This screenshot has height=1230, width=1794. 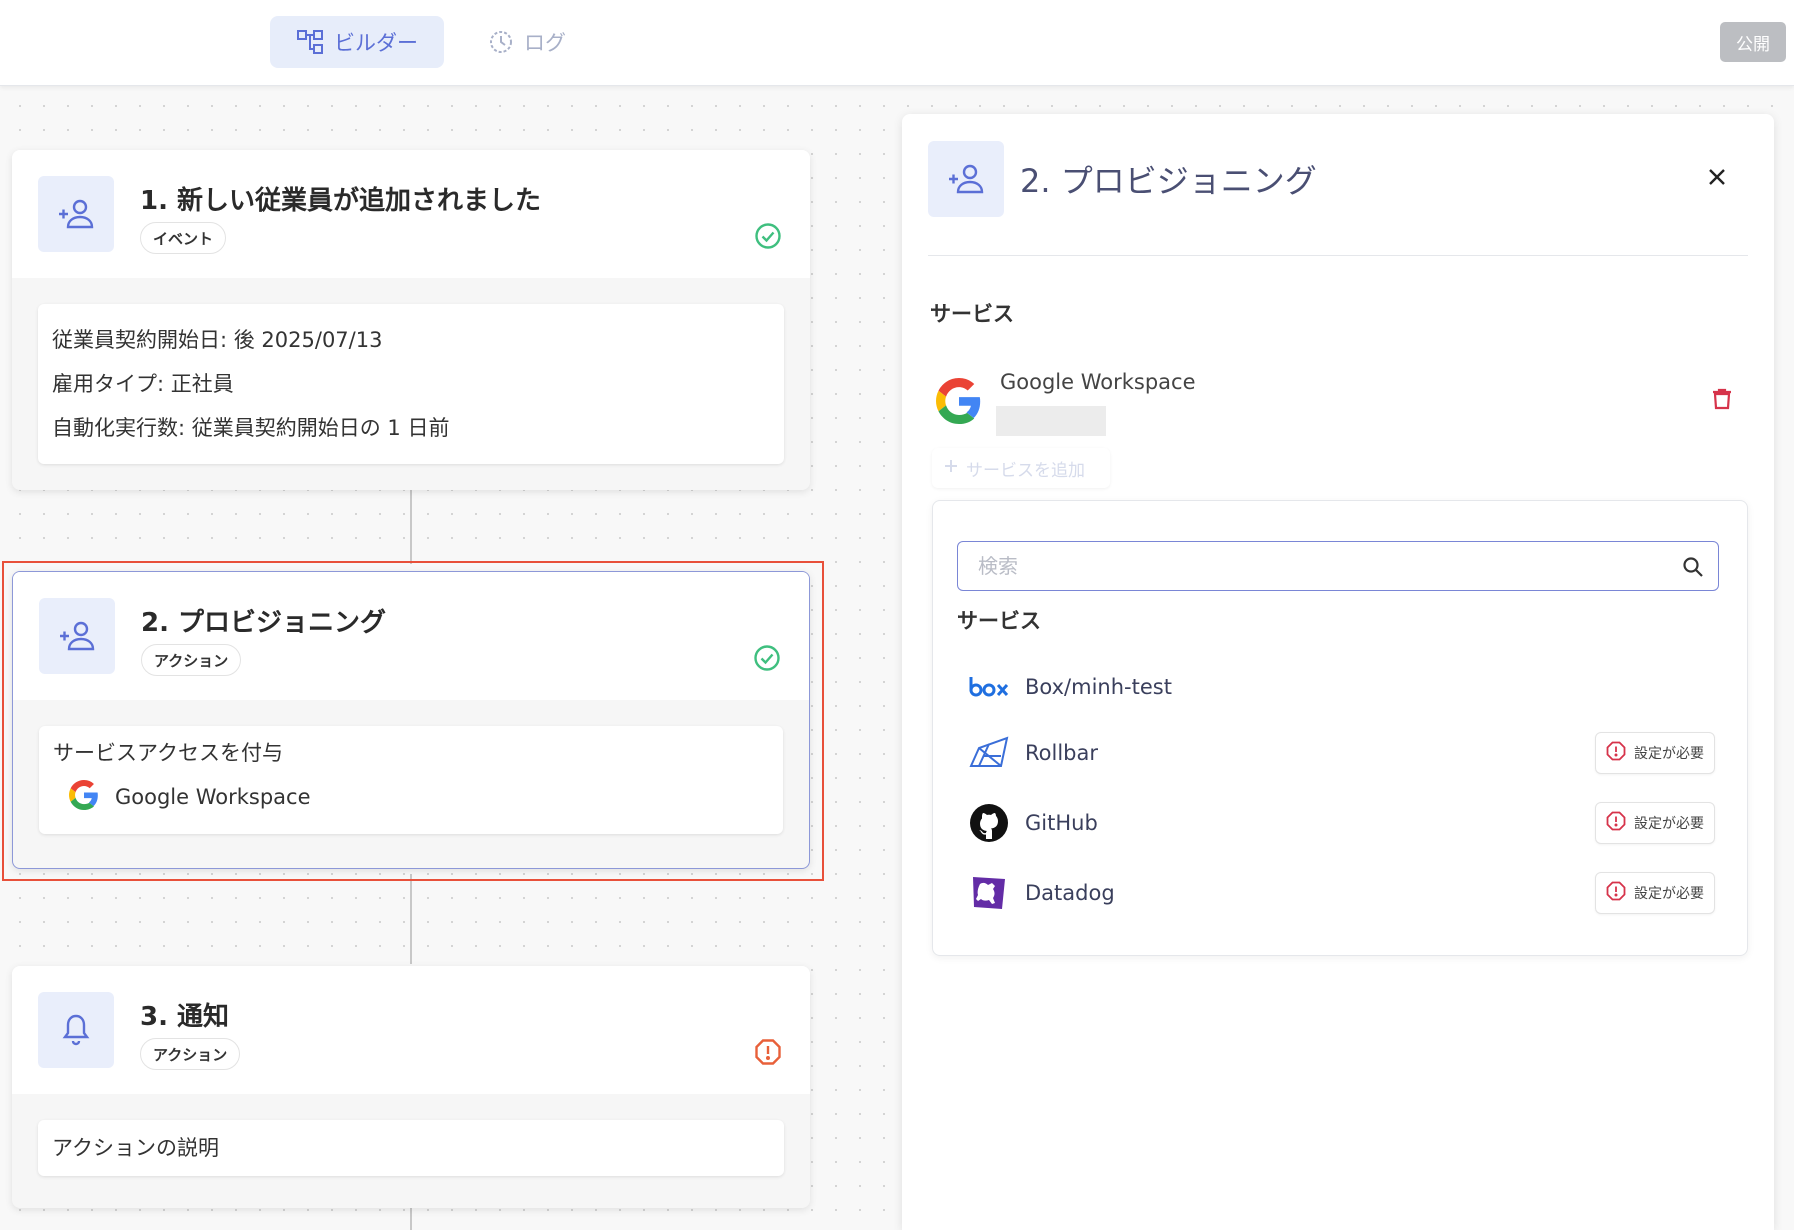 What do you see at coordinates (411, 1148) in the screenshot?
I see `card-details: アクションの説明` at bounding box center [411, 1148].